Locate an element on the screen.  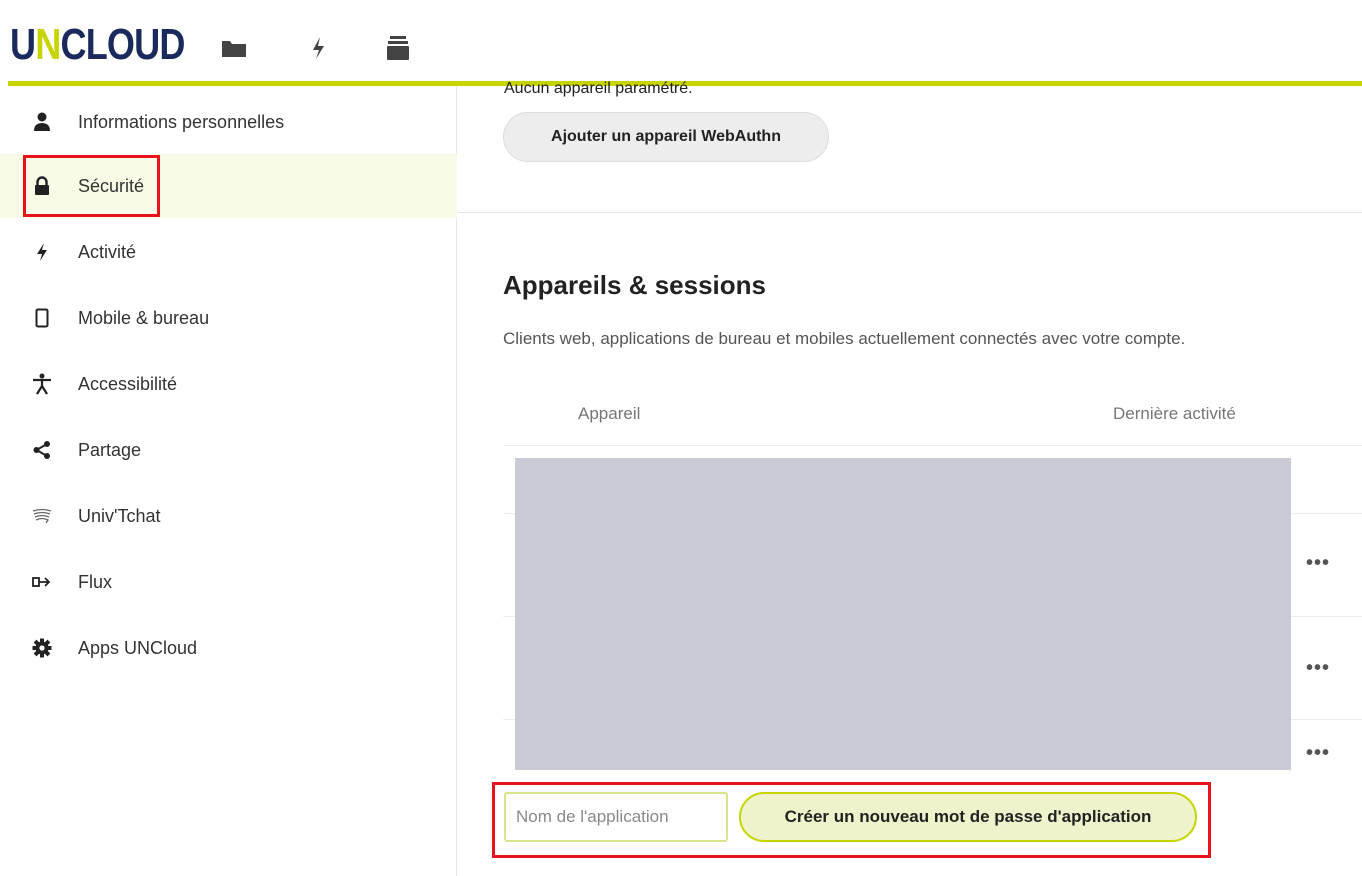
sidebar-item-mobile-desktop: Mobile & bureau is located at coordinates (228, 318).